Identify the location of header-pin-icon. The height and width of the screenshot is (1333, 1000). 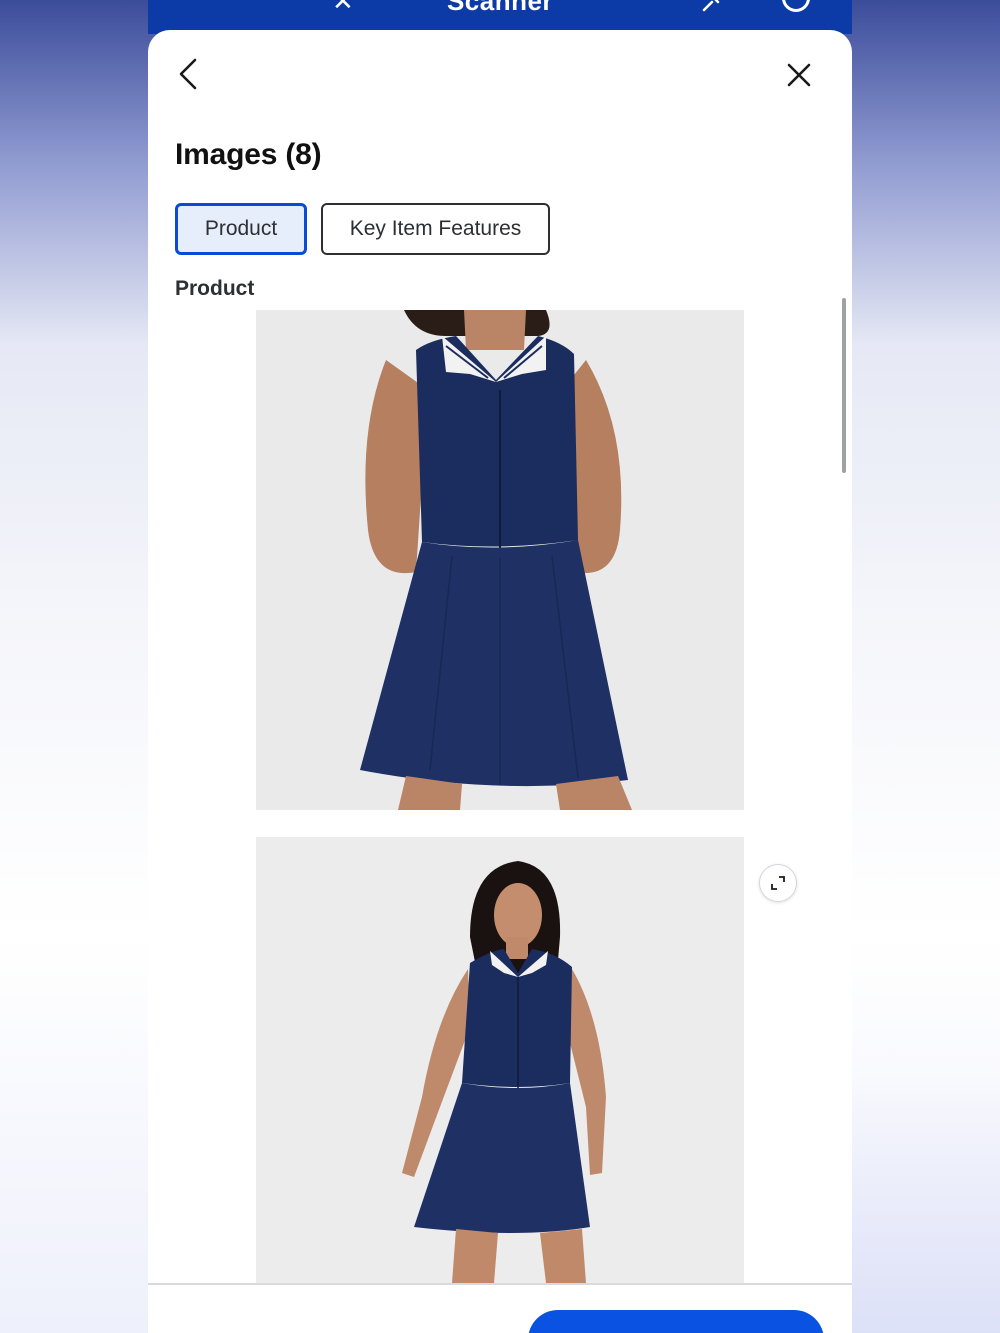
(712, 6).